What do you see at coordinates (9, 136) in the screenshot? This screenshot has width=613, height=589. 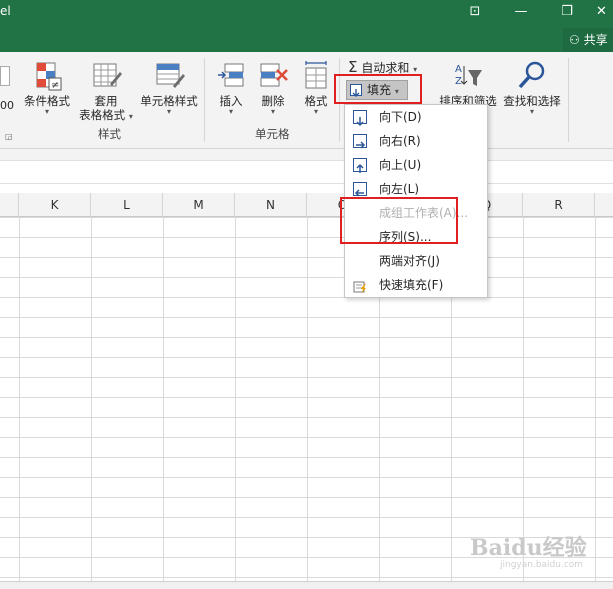 I see `dialog-launcher-icon: ◲` at bounding box center [9, 136].